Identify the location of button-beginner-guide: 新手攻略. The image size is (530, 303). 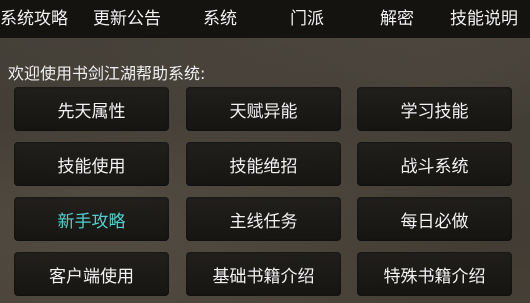
(91, 219).